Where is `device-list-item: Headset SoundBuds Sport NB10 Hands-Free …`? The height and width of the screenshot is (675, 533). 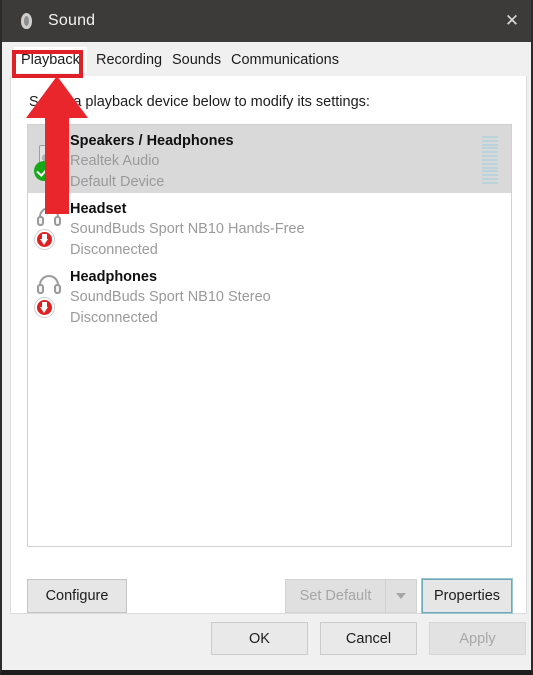 device-list-item: Headset SoundBuds Sport NB10 Hands-Free … is located at coordinates (269, 227).